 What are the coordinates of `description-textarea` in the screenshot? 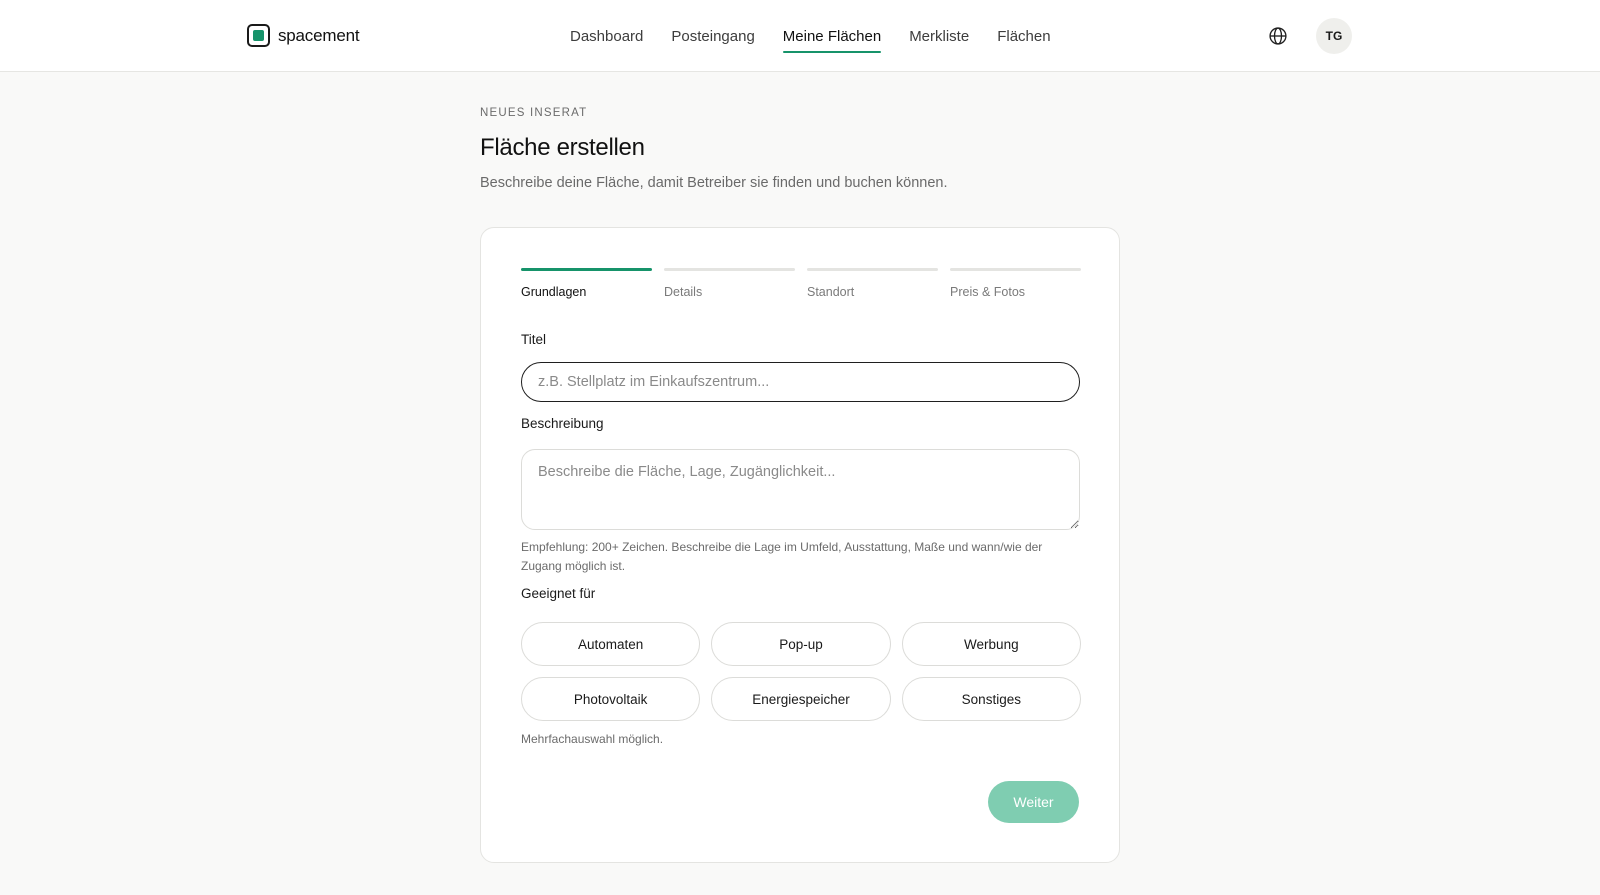 It's located at (800, 489).